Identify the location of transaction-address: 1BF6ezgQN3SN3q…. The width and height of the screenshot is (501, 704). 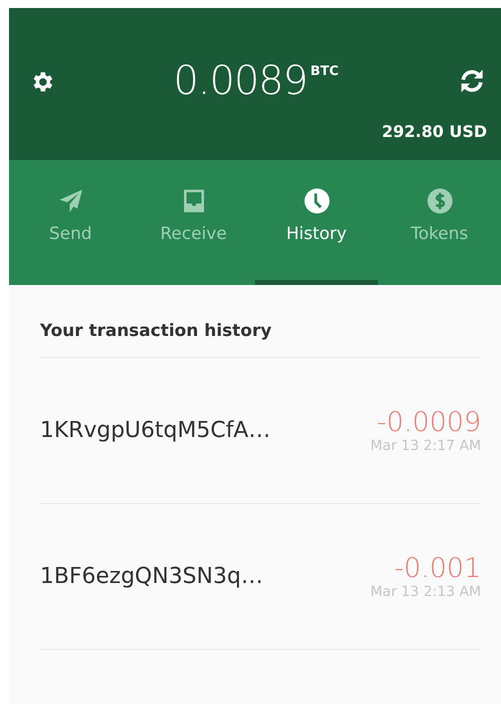
(151, 576).